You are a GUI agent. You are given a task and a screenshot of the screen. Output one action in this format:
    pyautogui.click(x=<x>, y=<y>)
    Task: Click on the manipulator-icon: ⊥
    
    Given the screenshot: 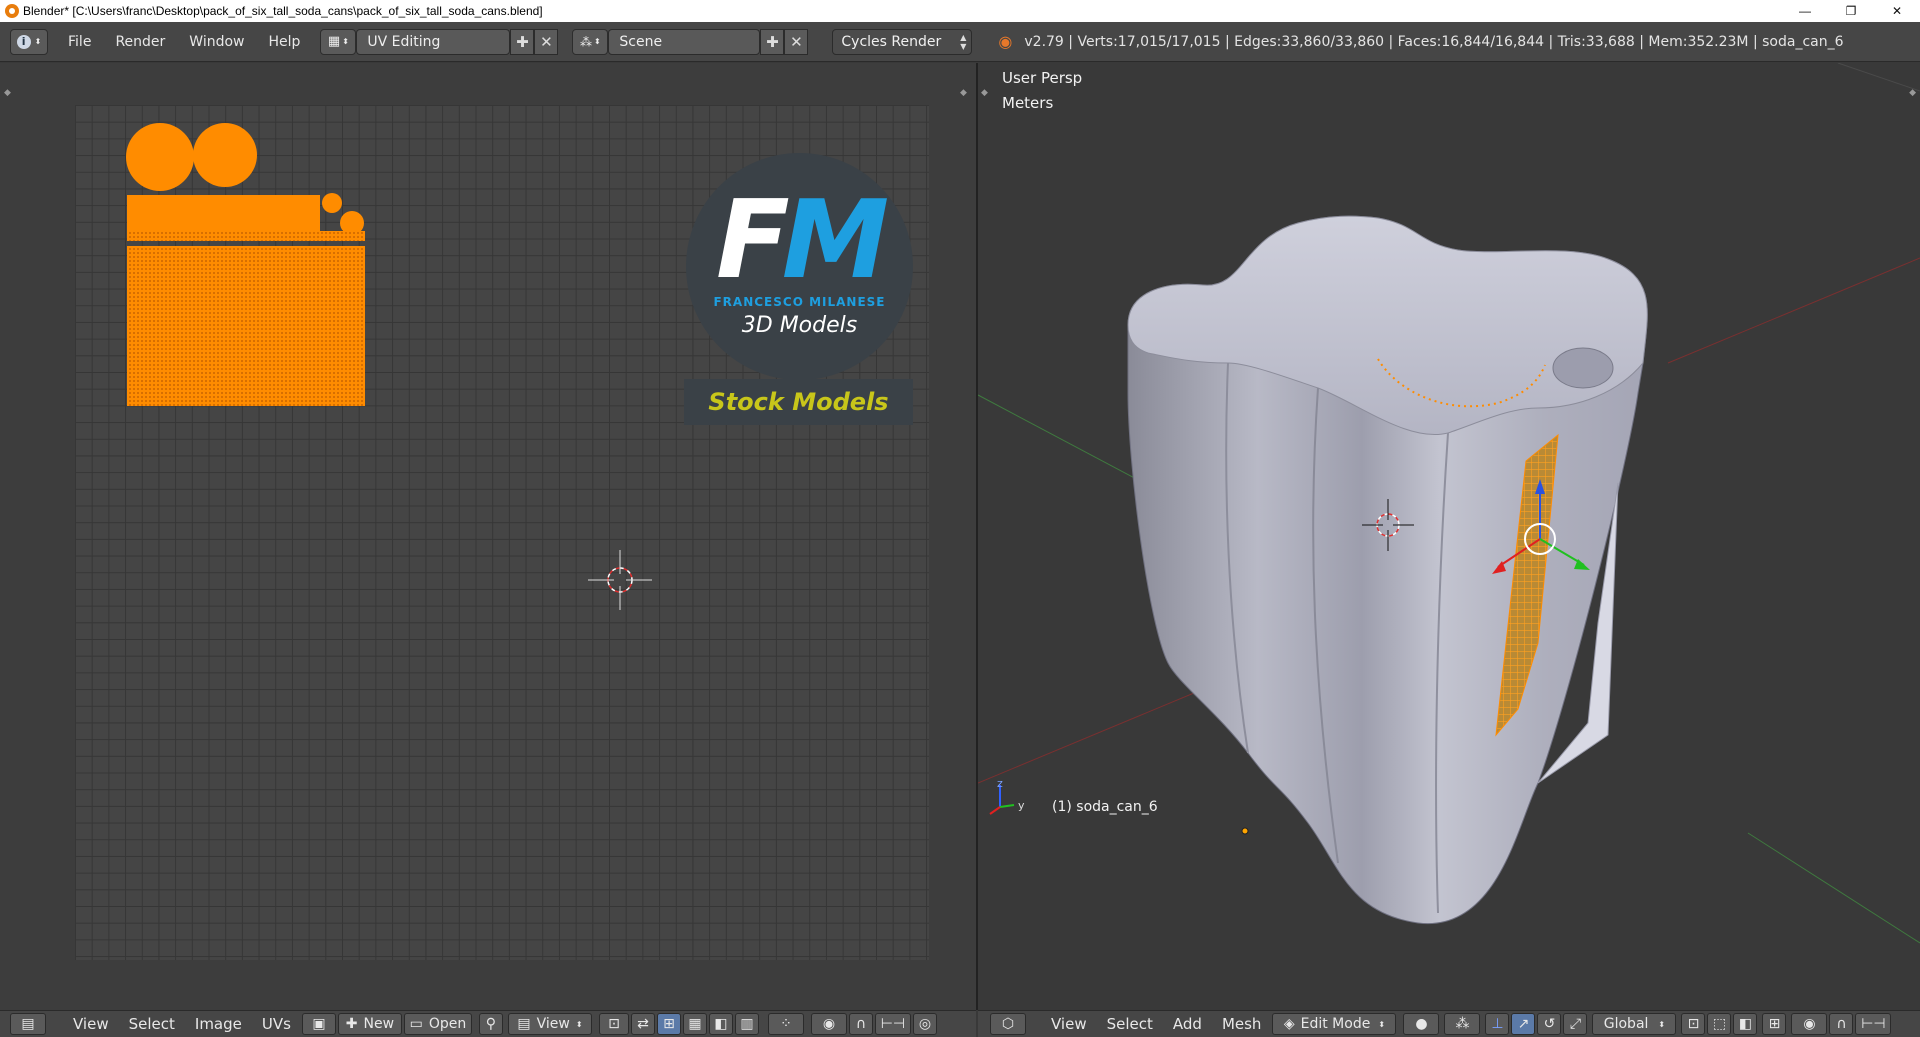 What is the action you would take?
    pyautogui.click(x=1497, y=1024)
    